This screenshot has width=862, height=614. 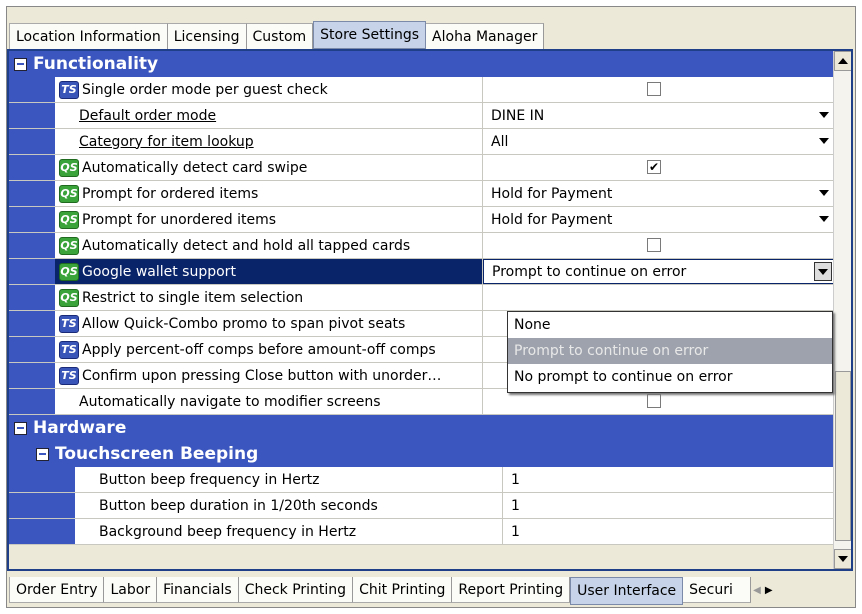 I want to click on property-row-beep-frequency: Button beep frequency in Hertz 1, so click(x=422, y=480).